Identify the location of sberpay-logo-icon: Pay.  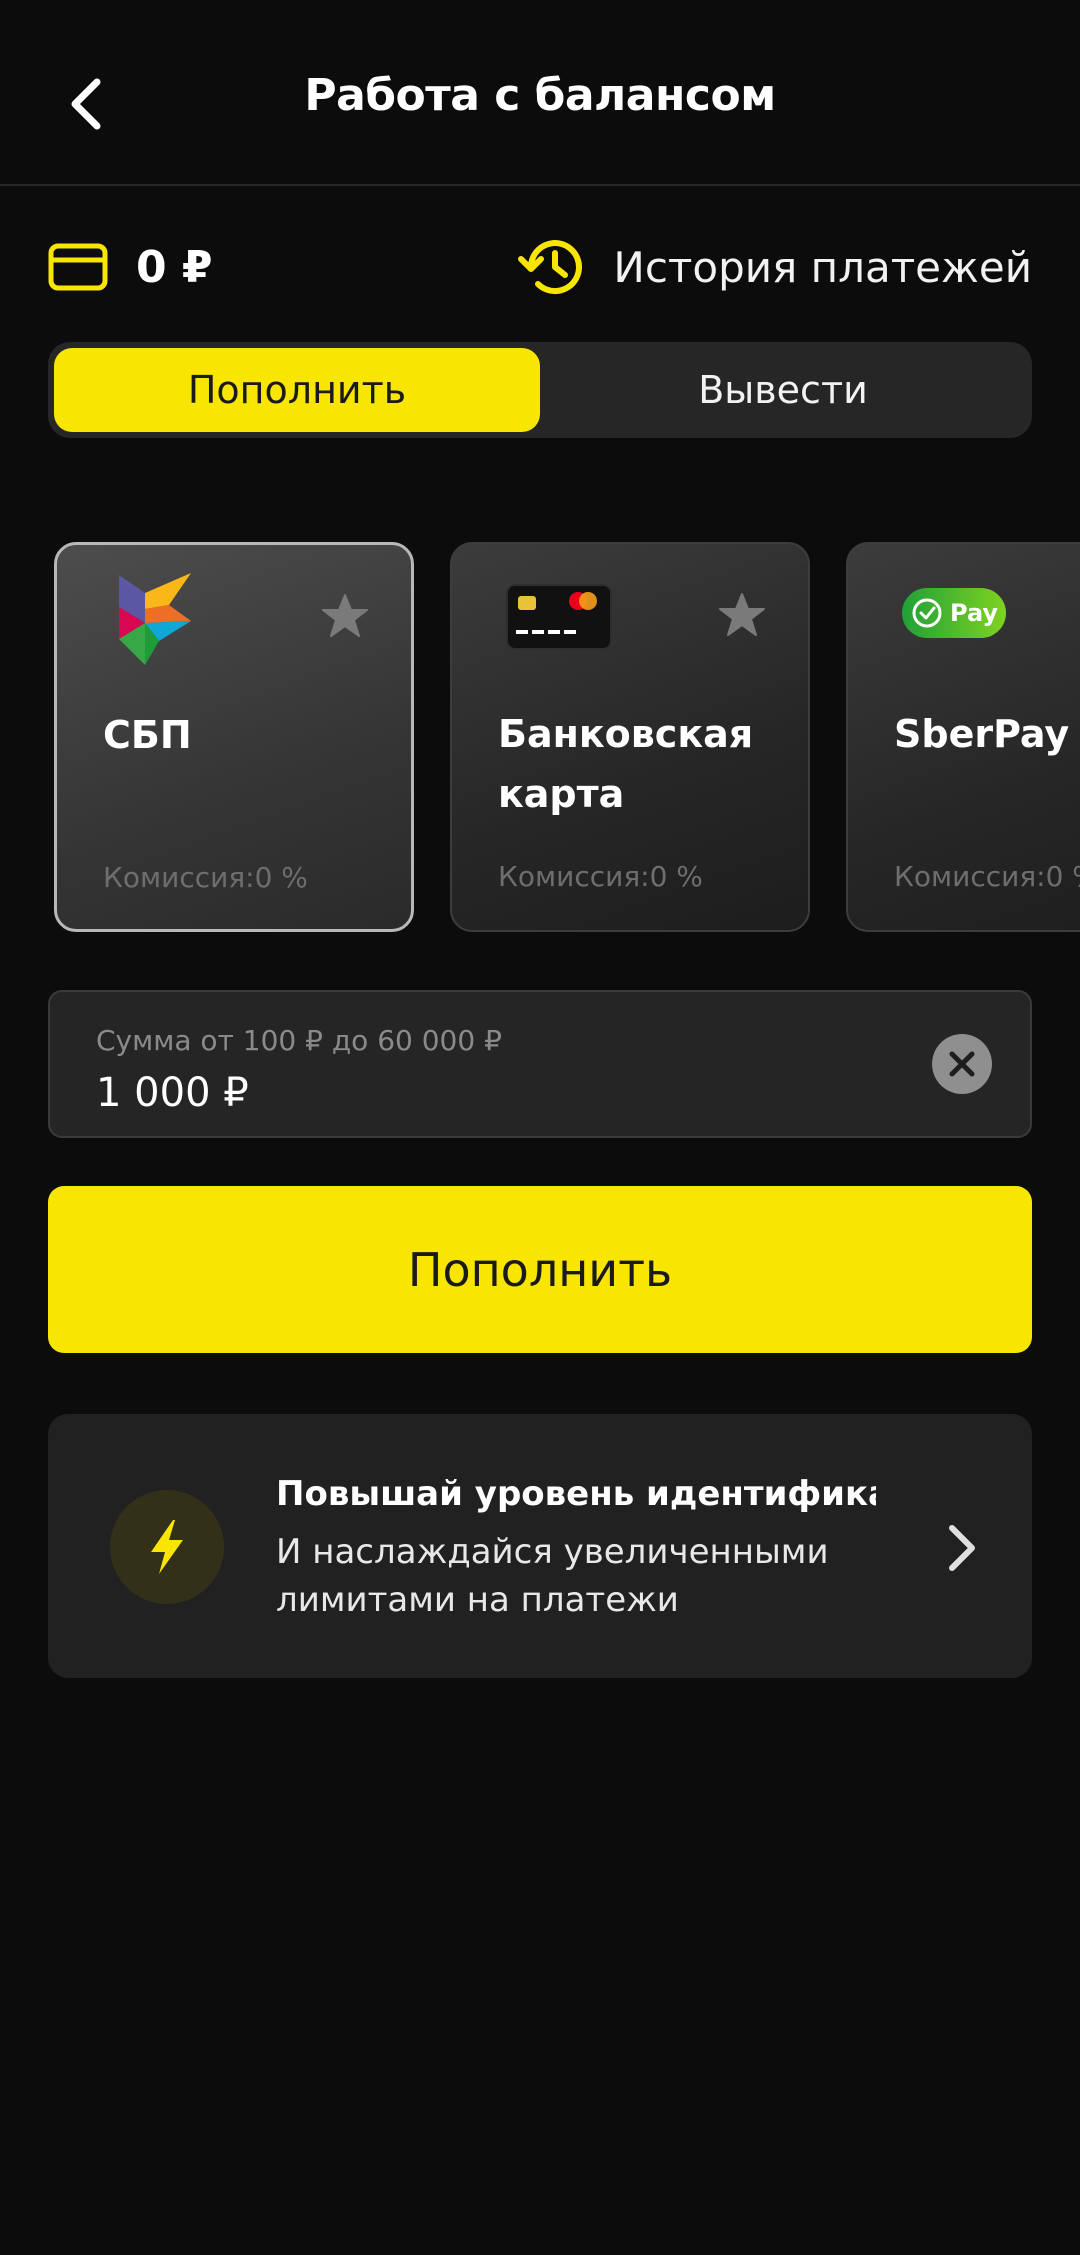
(954, 613).